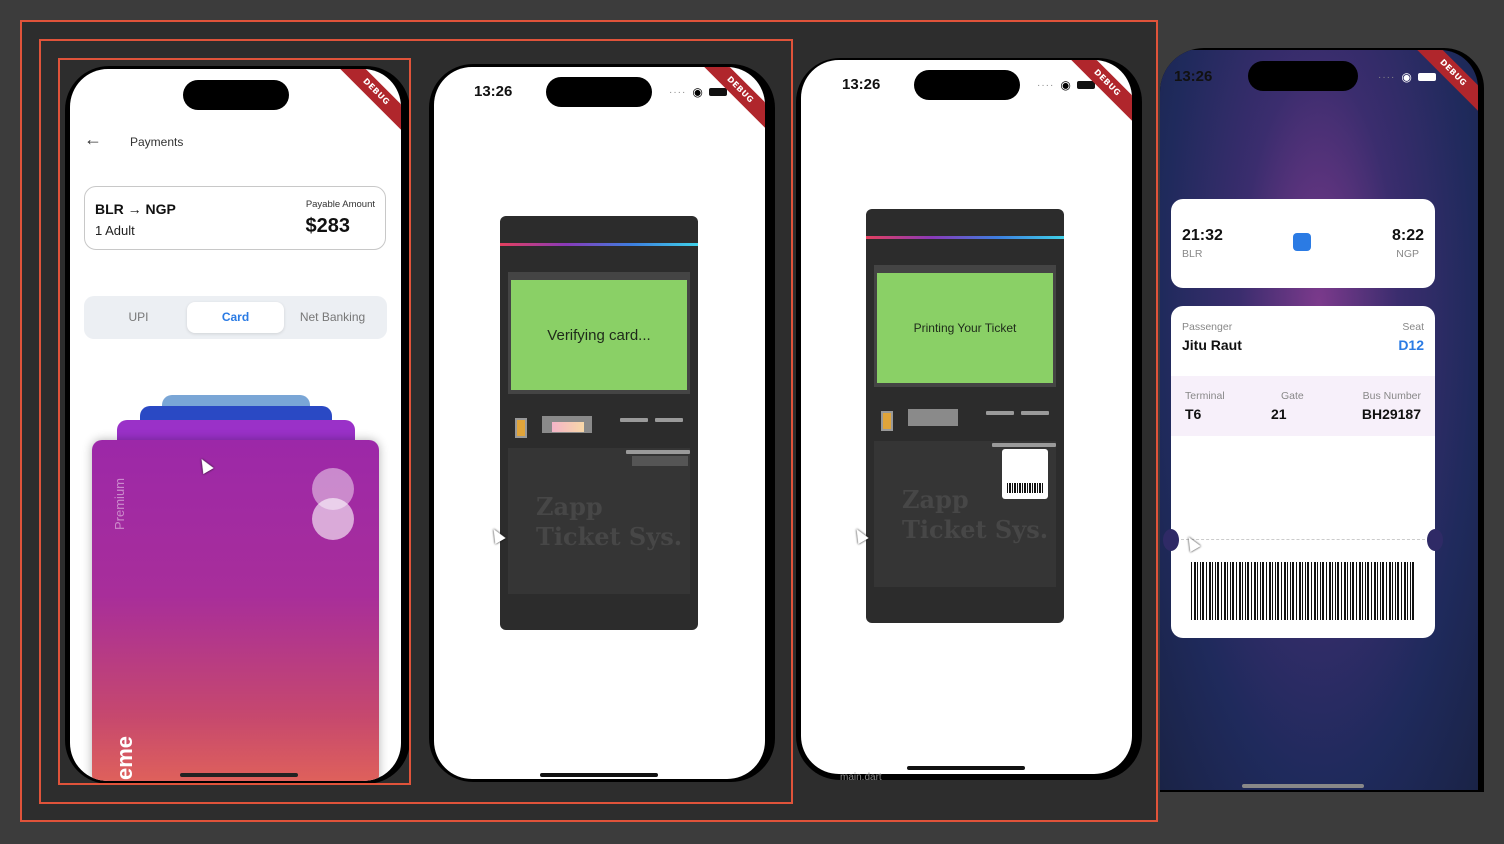  What do you see at coordinates (1303, 591) in the screenshot?
I see `ticket-barcode` at bounding box center [1303, 591].